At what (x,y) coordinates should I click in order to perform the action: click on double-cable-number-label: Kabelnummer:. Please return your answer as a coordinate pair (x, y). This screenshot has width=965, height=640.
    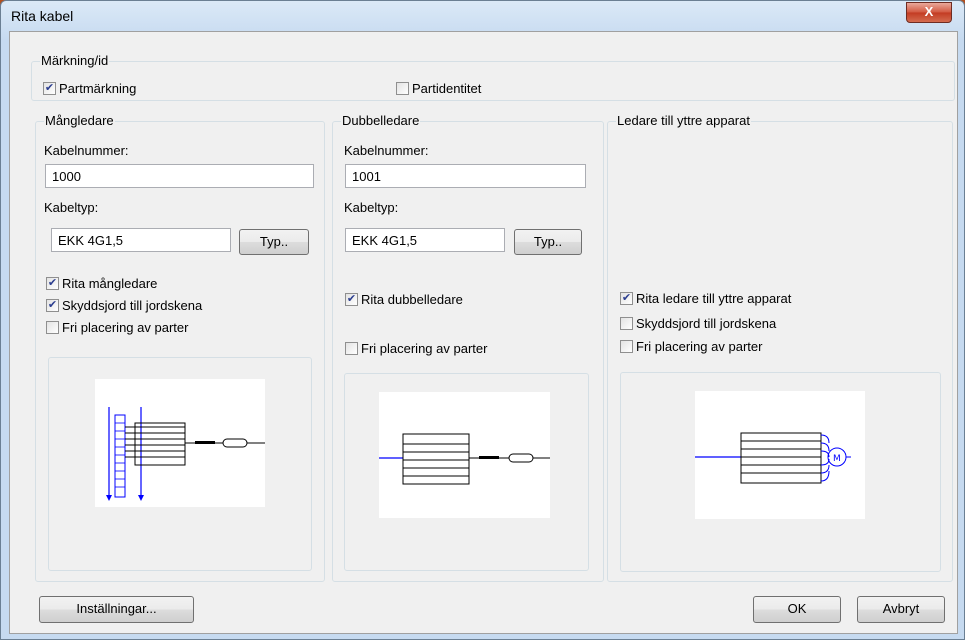
    Looking at the image, I should click on (386, 150).